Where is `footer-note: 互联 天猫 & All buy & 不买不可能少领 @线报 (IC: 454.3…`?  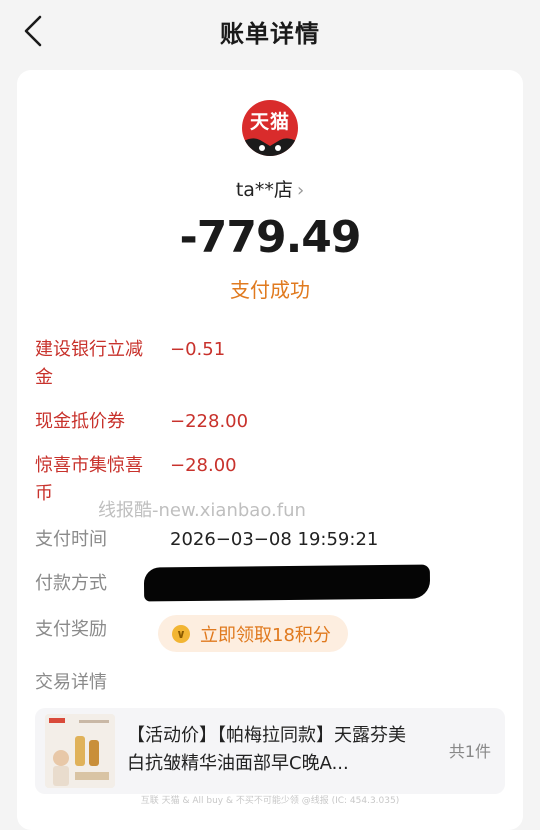 footer-note: 互联 天猫 & All buy & 不买不可能少领 @线报 (IC: 454.3… is located at coordinates (270, 801).